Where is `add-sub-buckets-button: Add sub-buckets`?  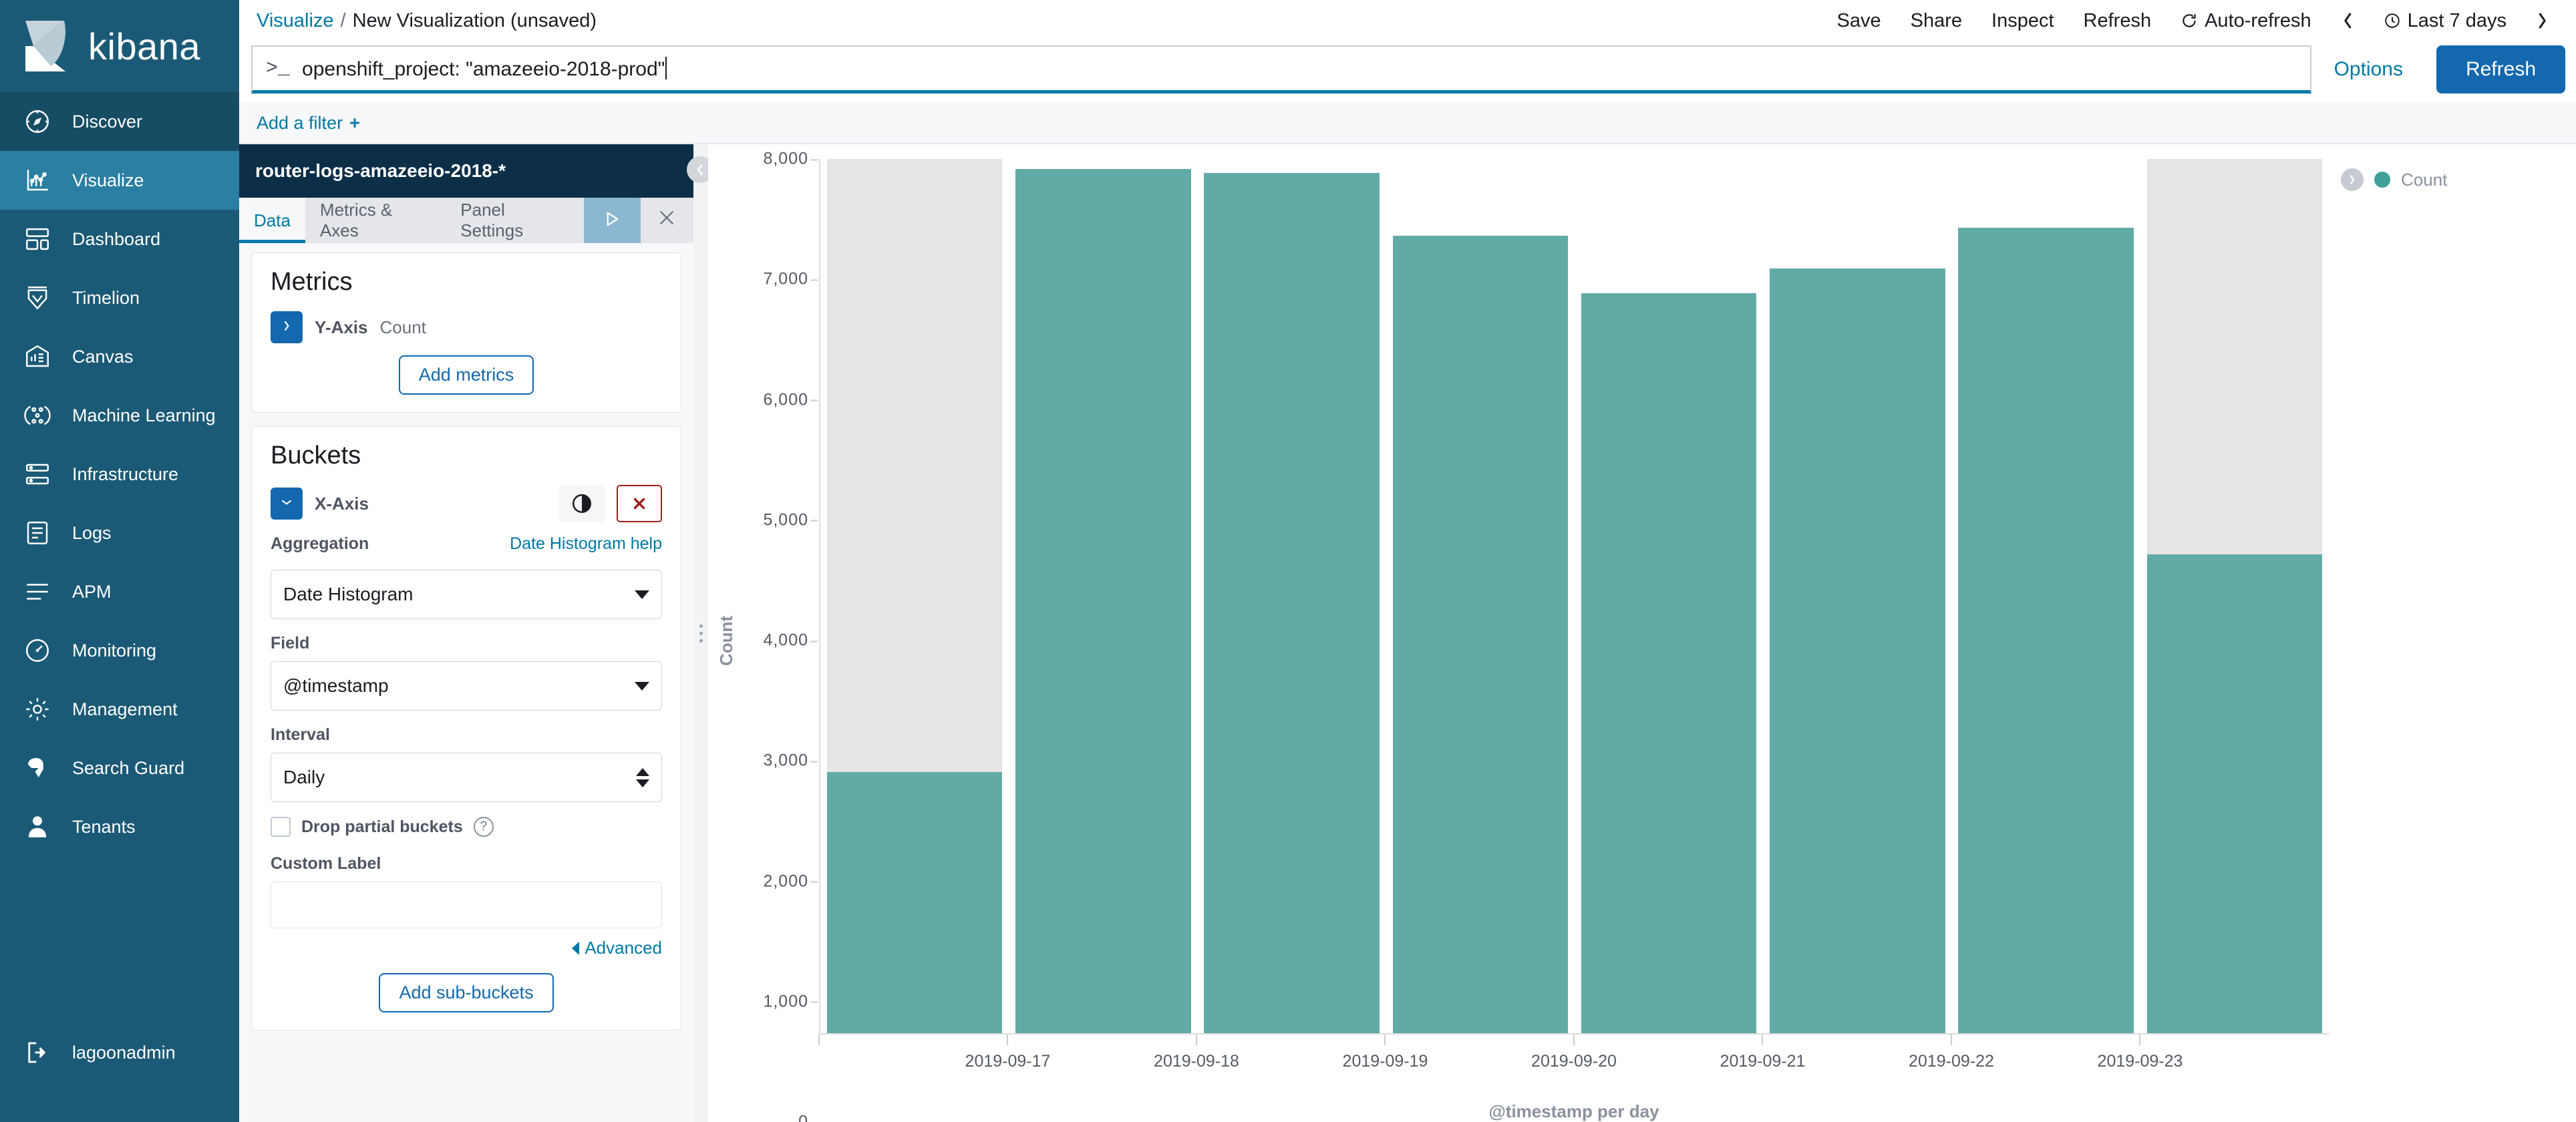 add-sub-buckets-button: Add sub-buckets is located at coordinates (466, 992).